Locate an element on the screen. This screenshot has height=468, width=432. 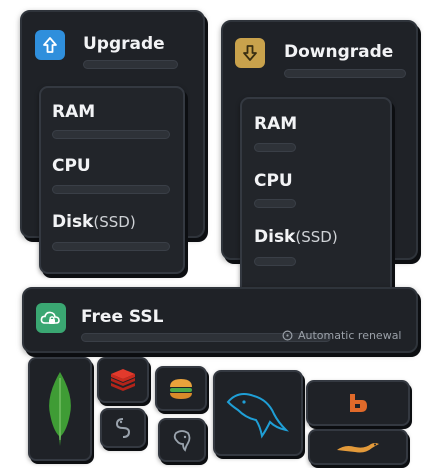
upgrade-title: Upgrade is located at coordinates (124, 44).